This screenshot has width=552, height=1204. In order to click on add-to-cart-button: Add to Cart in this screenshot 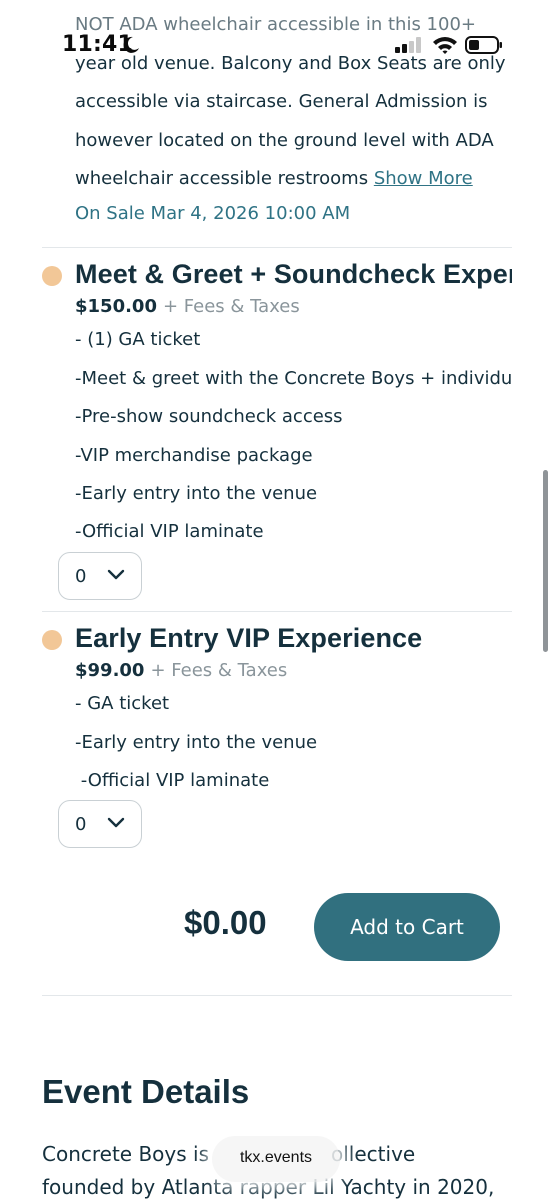, I will do `click(407, 927)`.